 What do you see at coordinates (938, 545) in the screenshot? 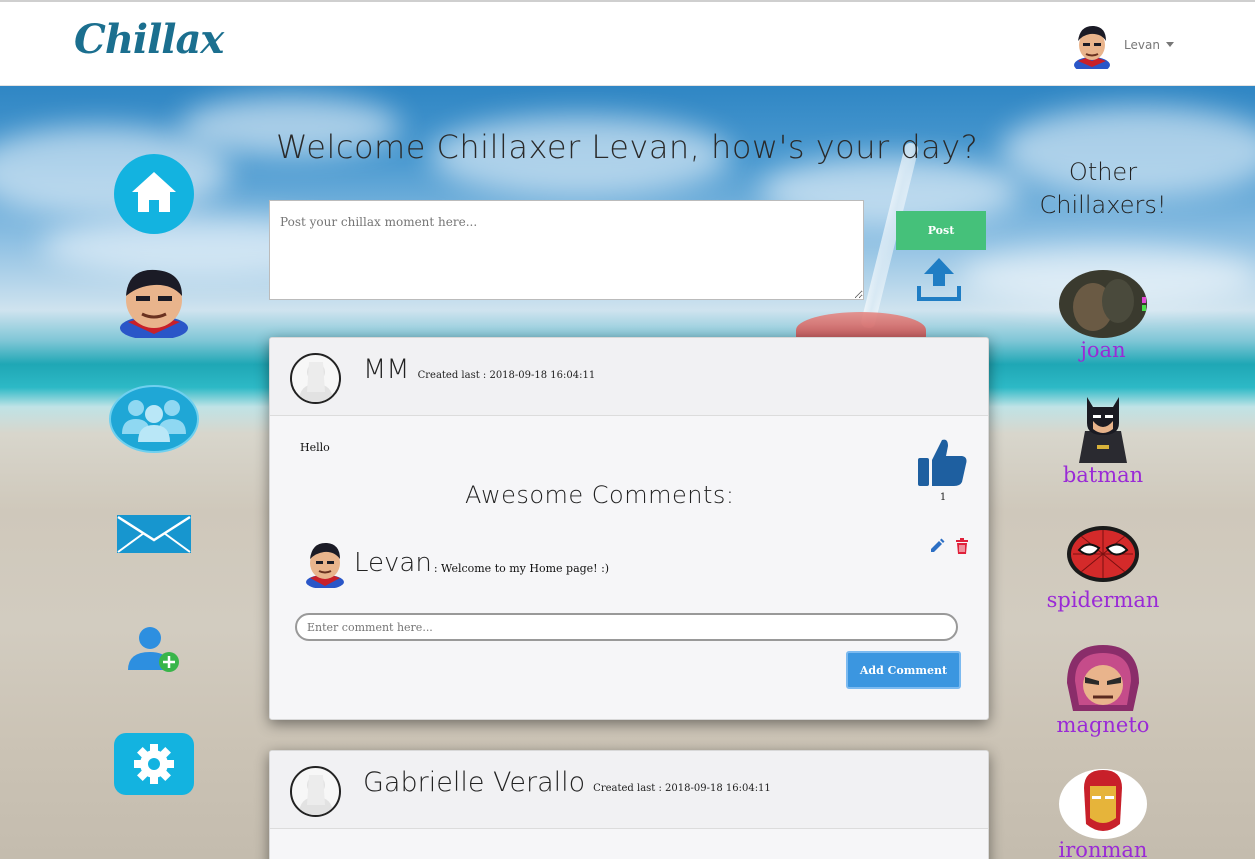
I see `pencil-icon` at bounding box center [938, 545].